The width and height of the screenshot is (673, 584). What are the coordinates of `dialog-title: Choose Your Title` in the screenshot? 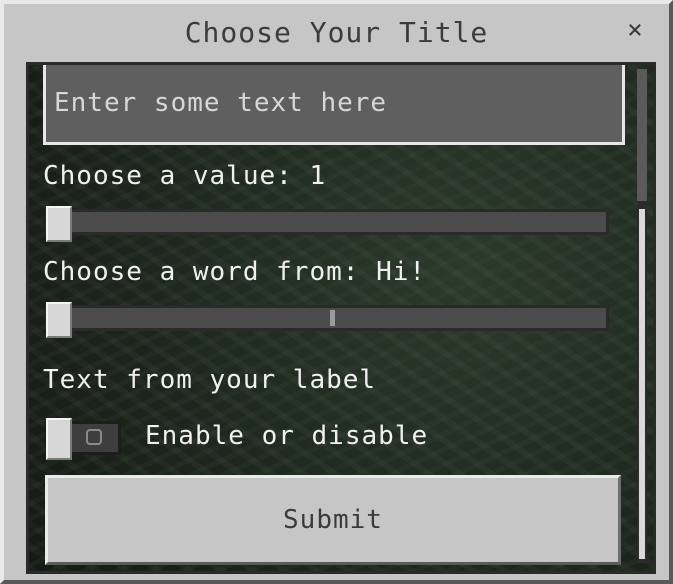 It's located at (336, 32).